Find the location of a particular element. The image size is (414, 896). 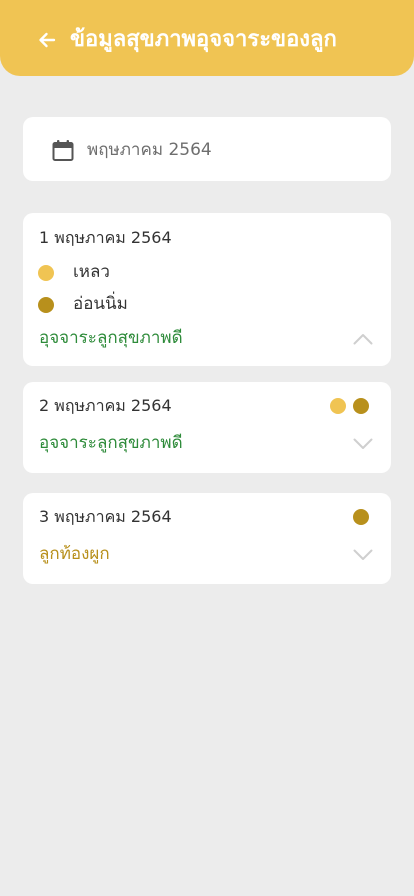

month-picker: พฤษภาคม 2564 is located at coordinates (207, 149).